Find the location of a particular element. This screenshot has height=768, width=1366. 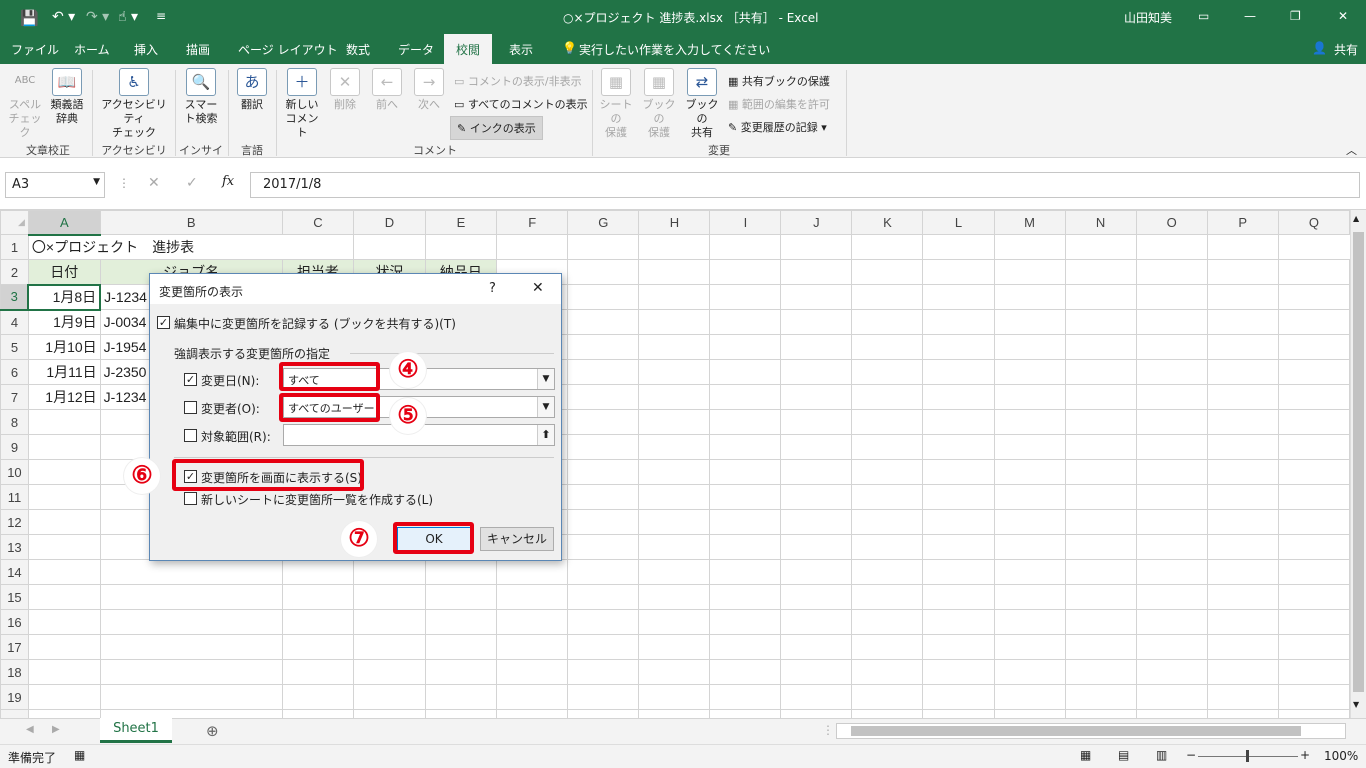

collapse-ribbon-icon: ︿ is located at coordinates (1351, 150).